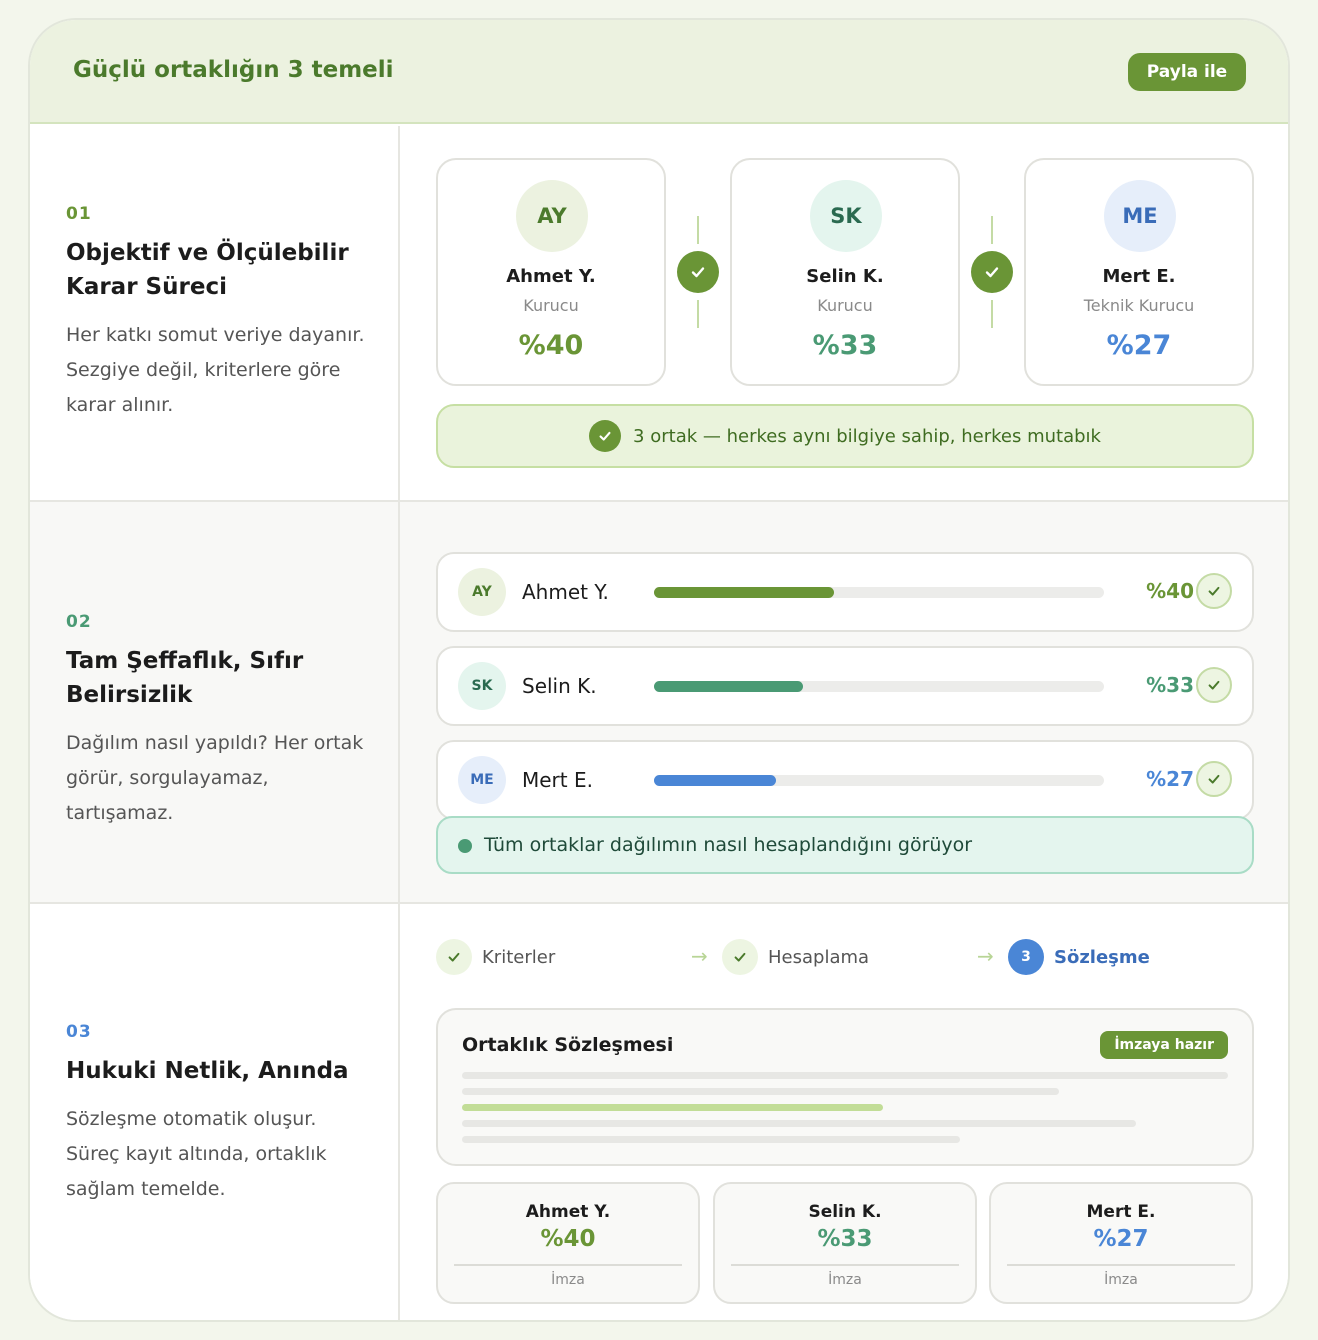  I want to click on share-button: Payla ile, so click(1187, 72).